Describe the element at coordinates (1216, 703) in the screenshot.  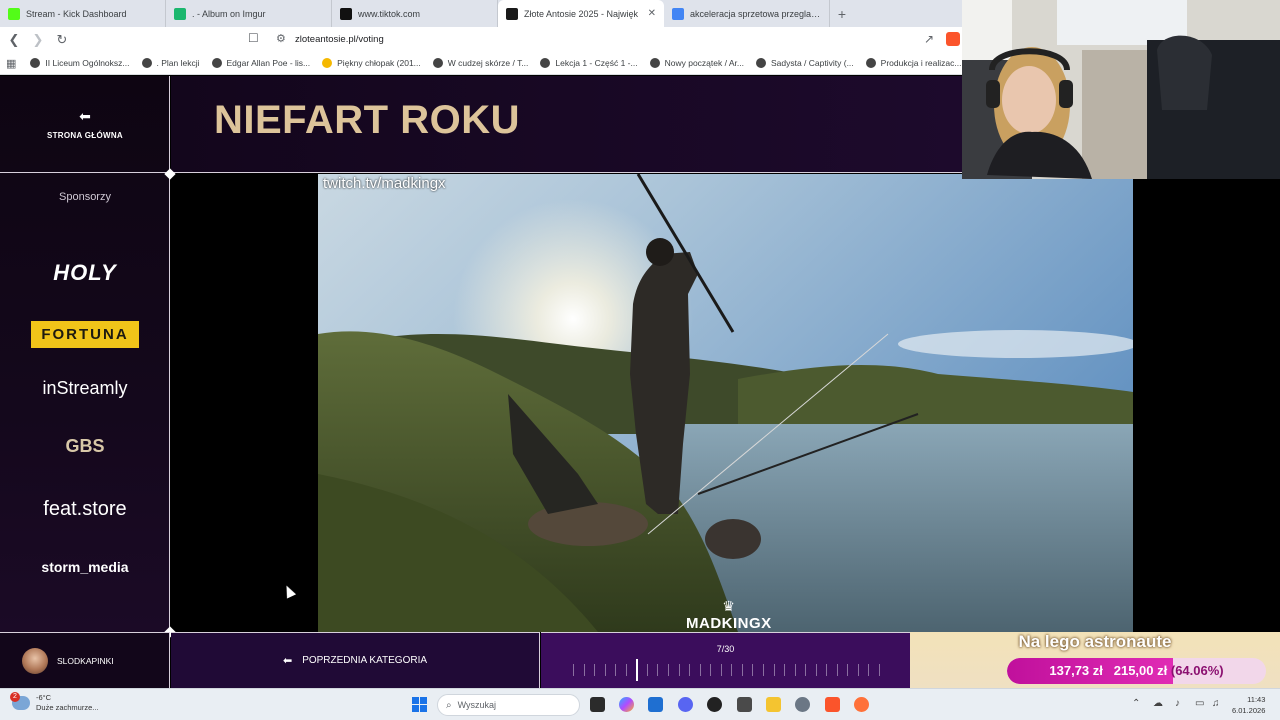
I see `volume-icon: ♫` at that location.